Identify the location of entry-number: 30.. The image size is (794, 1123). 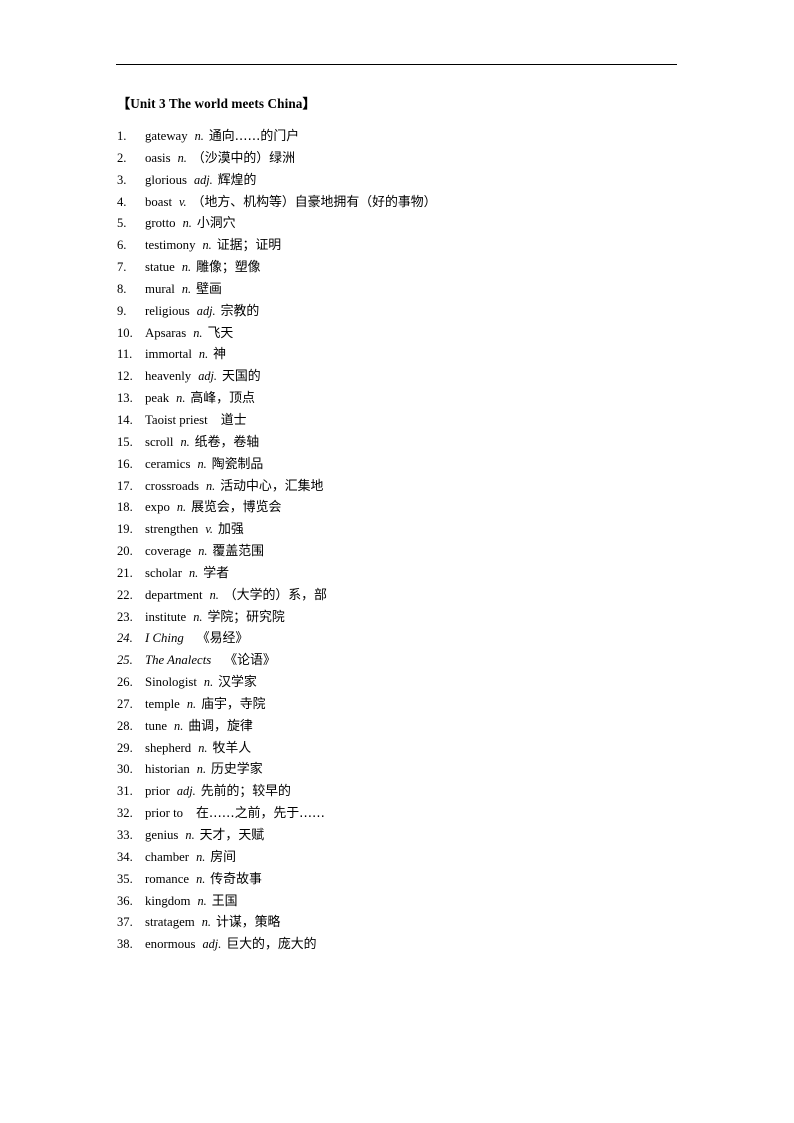
(125, 769).